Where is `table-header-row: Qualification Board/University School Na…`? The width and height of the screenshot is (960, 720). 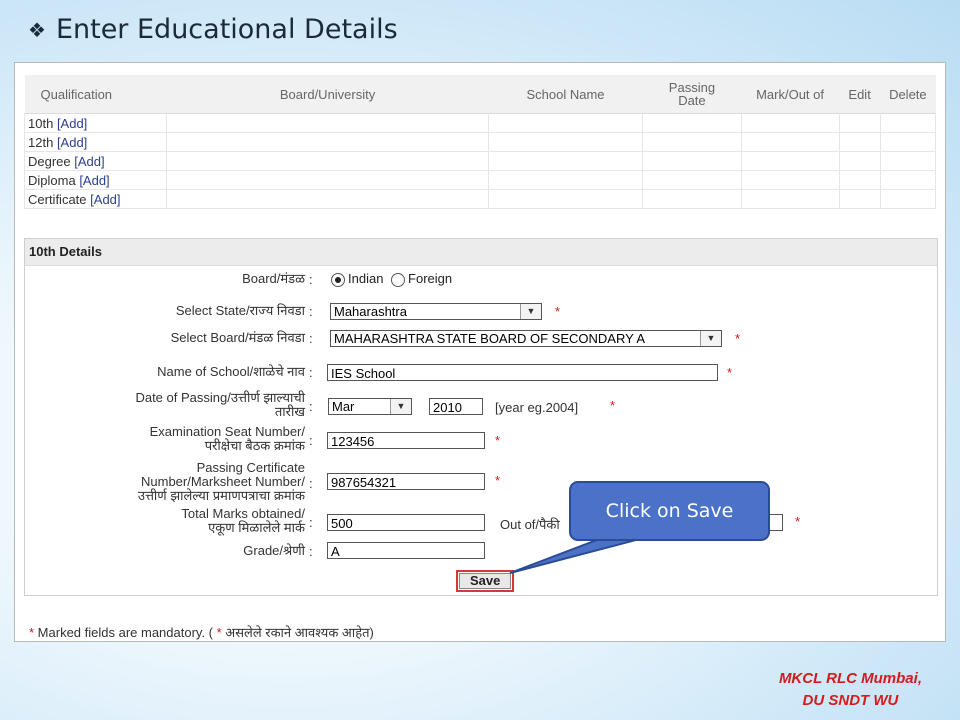 table-header-row: Qualification Board/University School Na… is located at coordinates (480, 94).